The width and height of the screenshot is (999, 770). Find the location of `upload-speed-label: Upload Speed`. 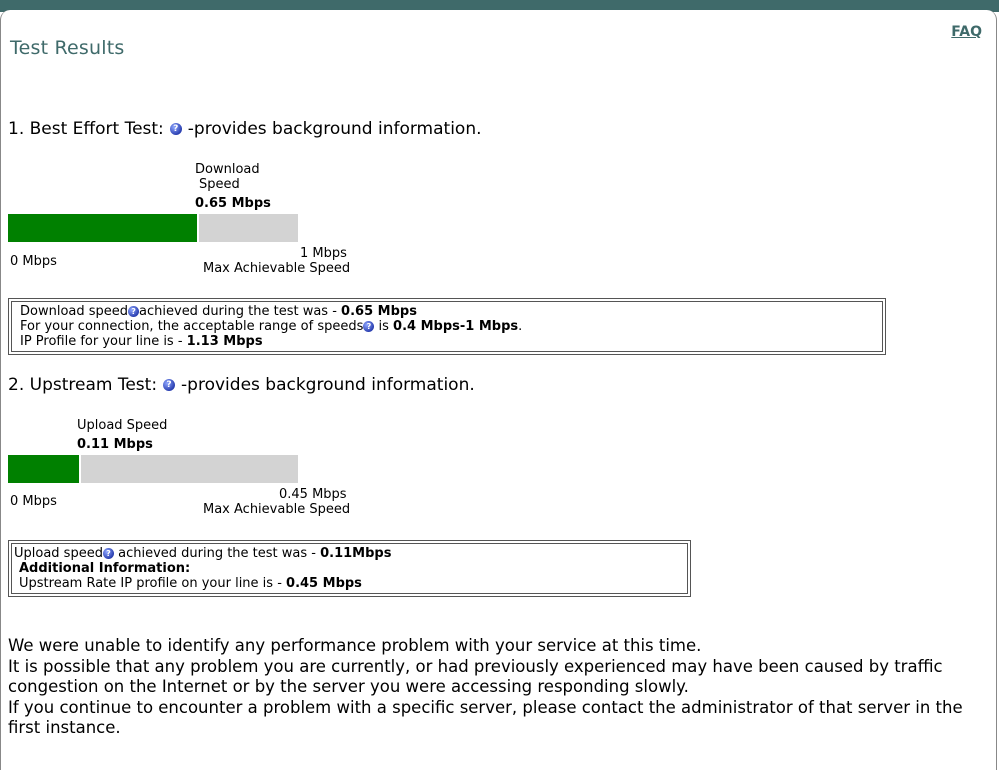

upload-speed-label: Upload Speed is located at coordinates (122, 425).